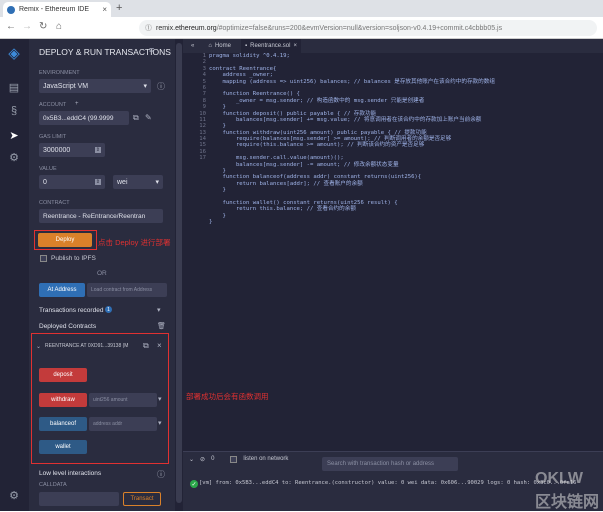 This screenshot has width=603, height=512. Describe the element at coordinates (14, 275) in the screenshot. I see `icon-rail: ◈ ▤ § ➤ ⚙ ⚙` at that location.